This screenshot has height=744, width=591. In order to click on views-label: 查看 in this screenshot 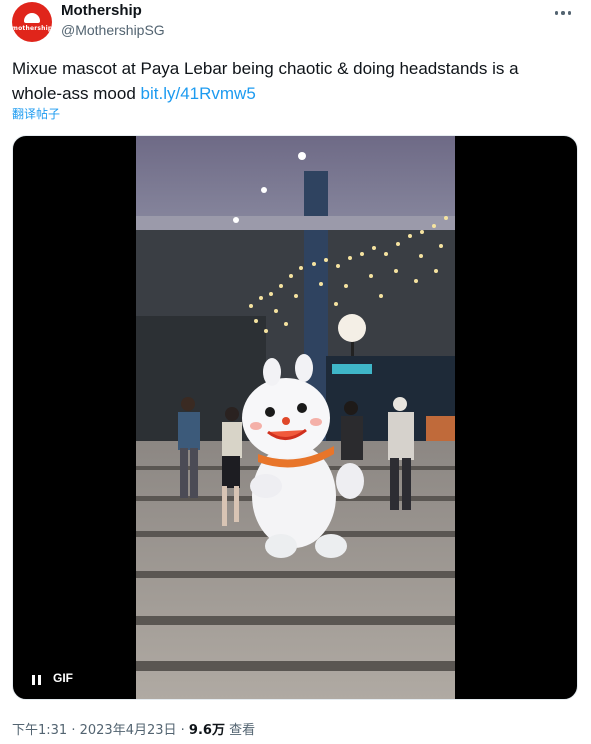, I will do `click(240, 730)`.